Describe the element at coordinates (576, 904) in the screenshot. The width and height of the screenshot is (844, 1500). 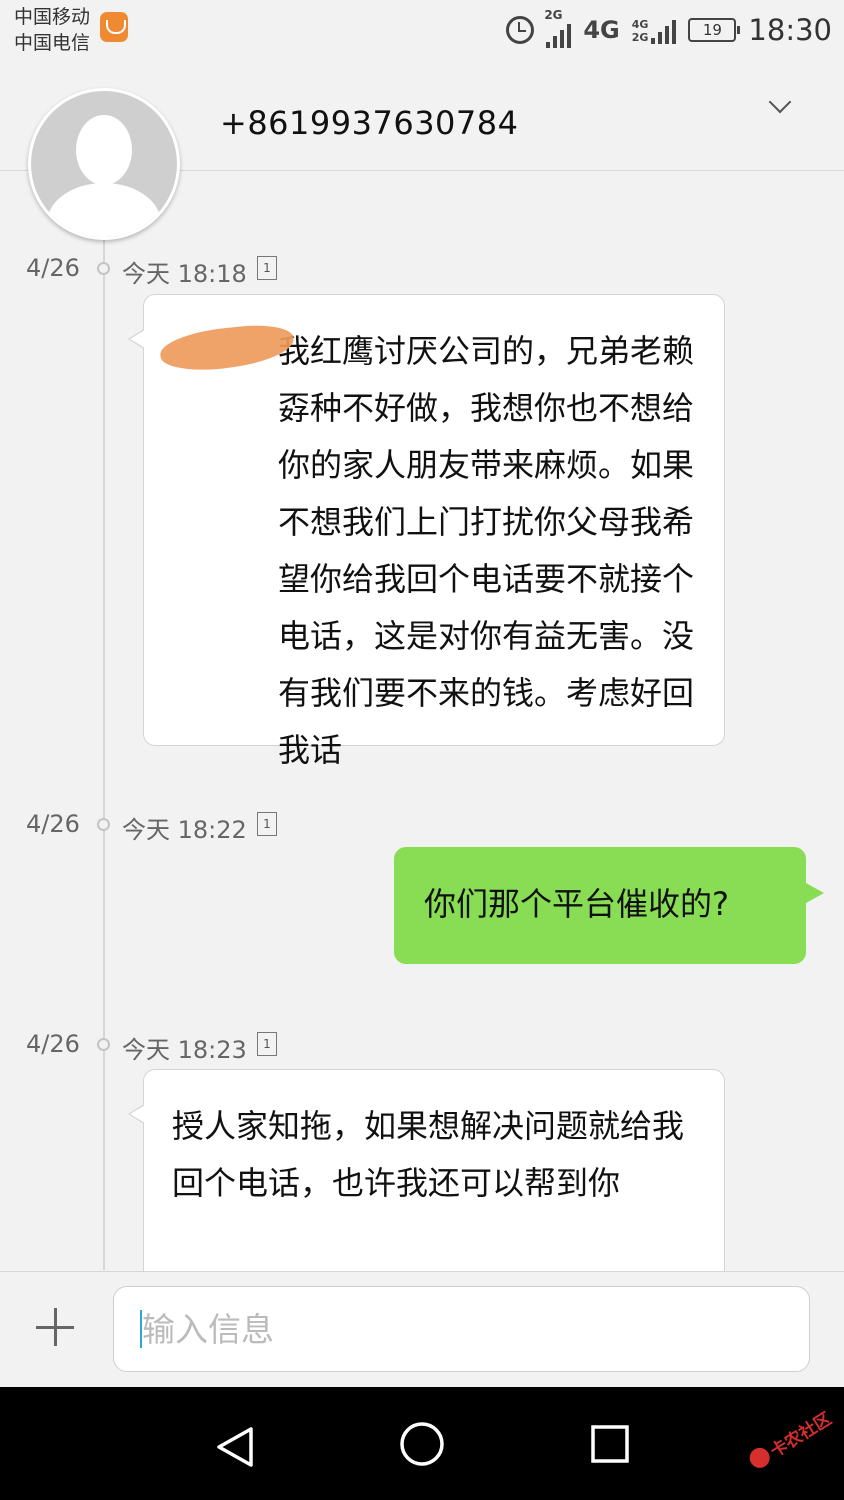
I see `message-text: 你们那个平台催收的?` at that location.